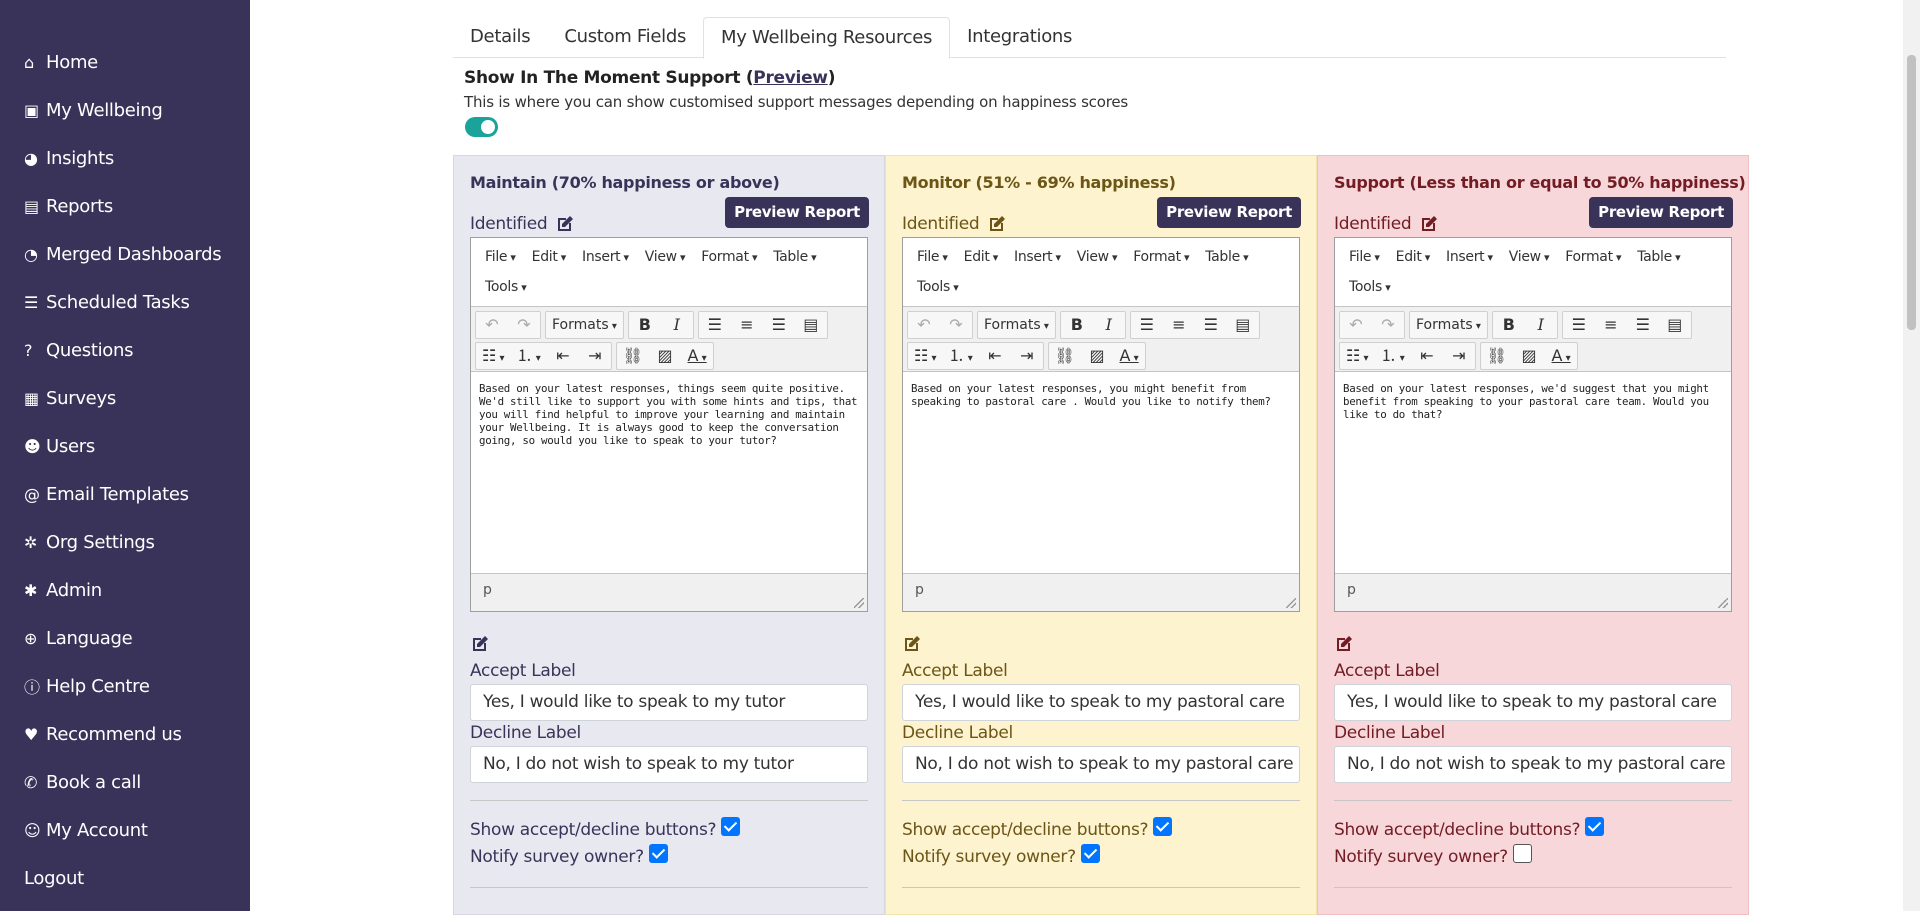  What do you see at coordinates (1911, 192) in the screenshot?
I see `scrollbar-thumb` at bounding box center [1911, 192].